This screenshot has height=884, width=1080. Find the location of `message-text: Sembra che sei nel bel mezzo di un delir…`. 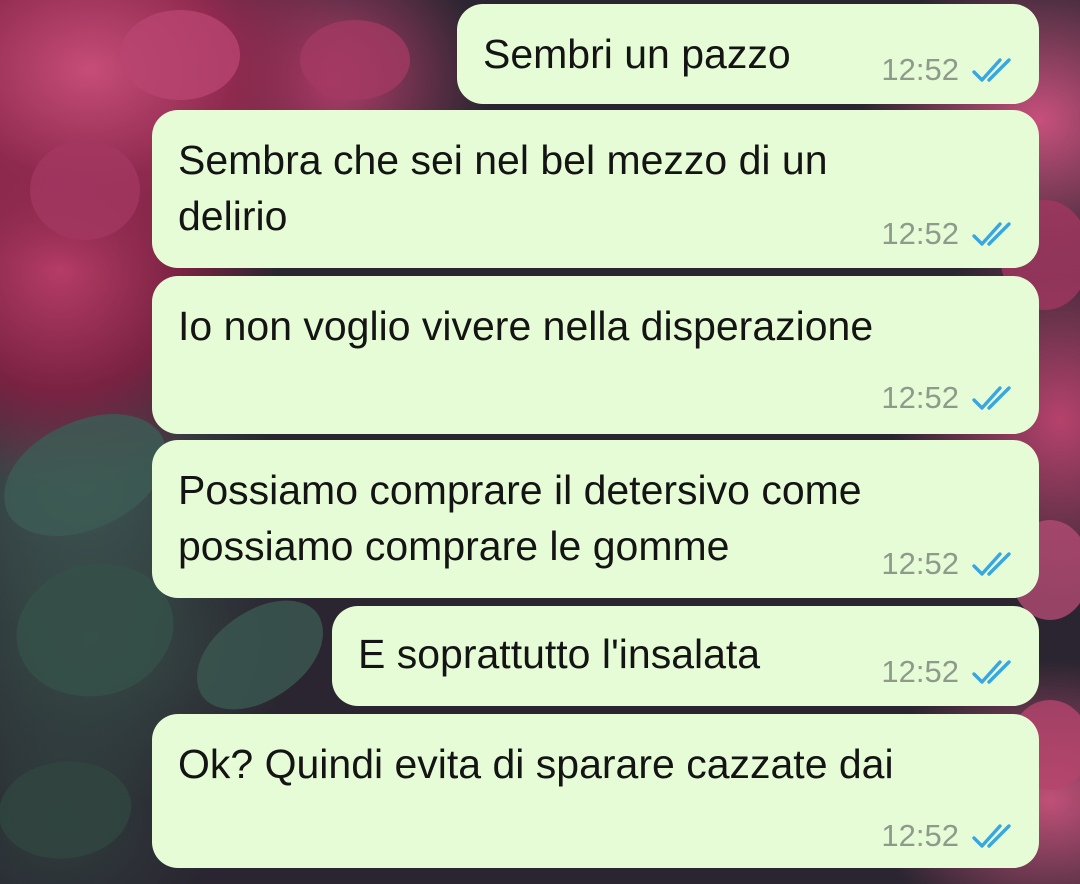

message-text: Sembra che sei nel bel mezzo di un delir… is located at coordinates (503, 188).